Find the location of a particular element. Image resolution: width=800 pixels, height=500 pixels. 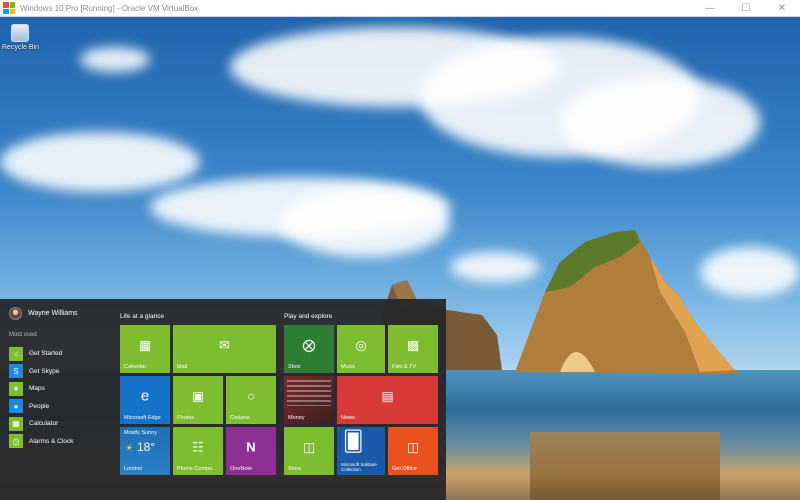

tile-xbox: ⨂ Xbox is located at coordinates (309, 349).